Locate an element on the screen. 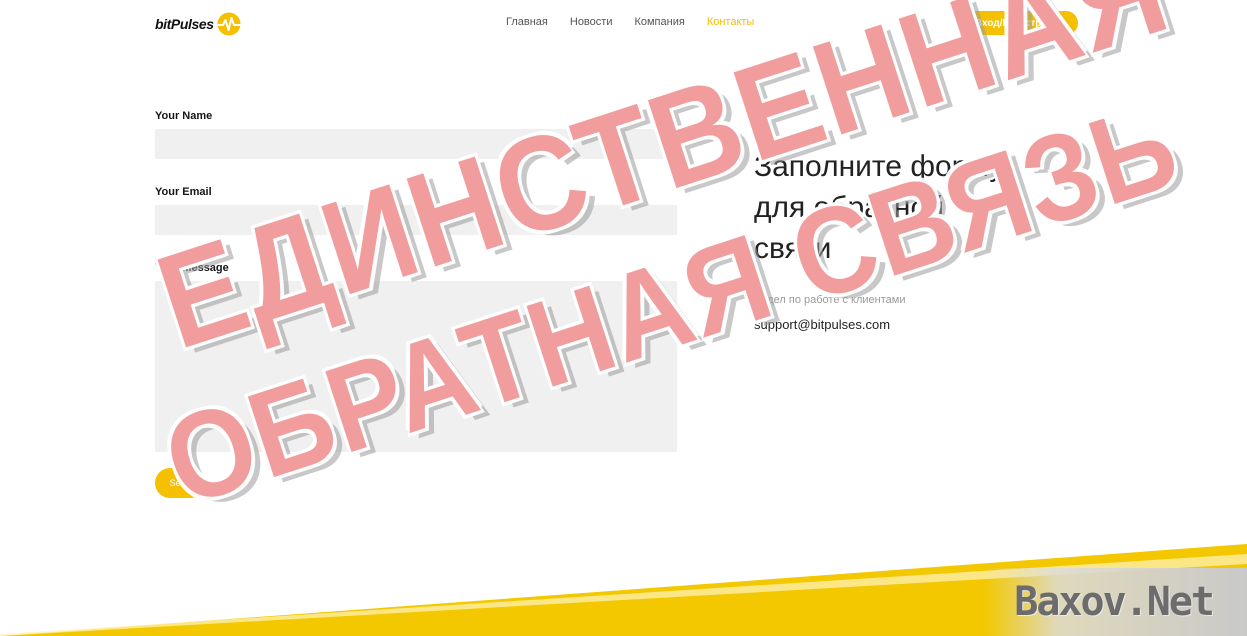 The height and width of the screenshot is (636, 1247). nav-item-contacts: Контакты is located at coordinates (731, 22).